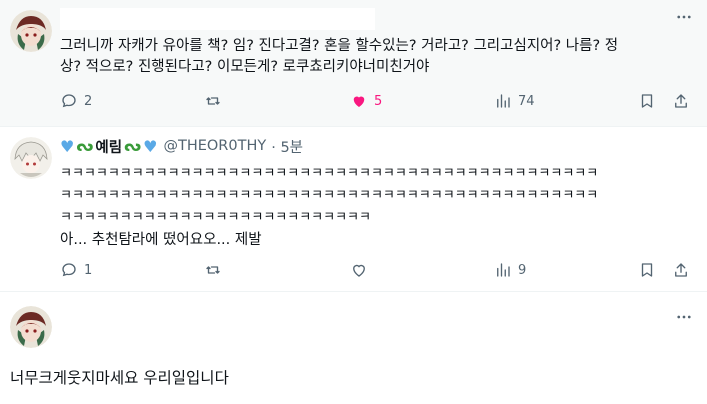 The width and height of the screenshot is (707, 404). Describe the element at coordinates (214, 146) in the screenshot. I see `user-handle: @THEOR0THY` at that location.